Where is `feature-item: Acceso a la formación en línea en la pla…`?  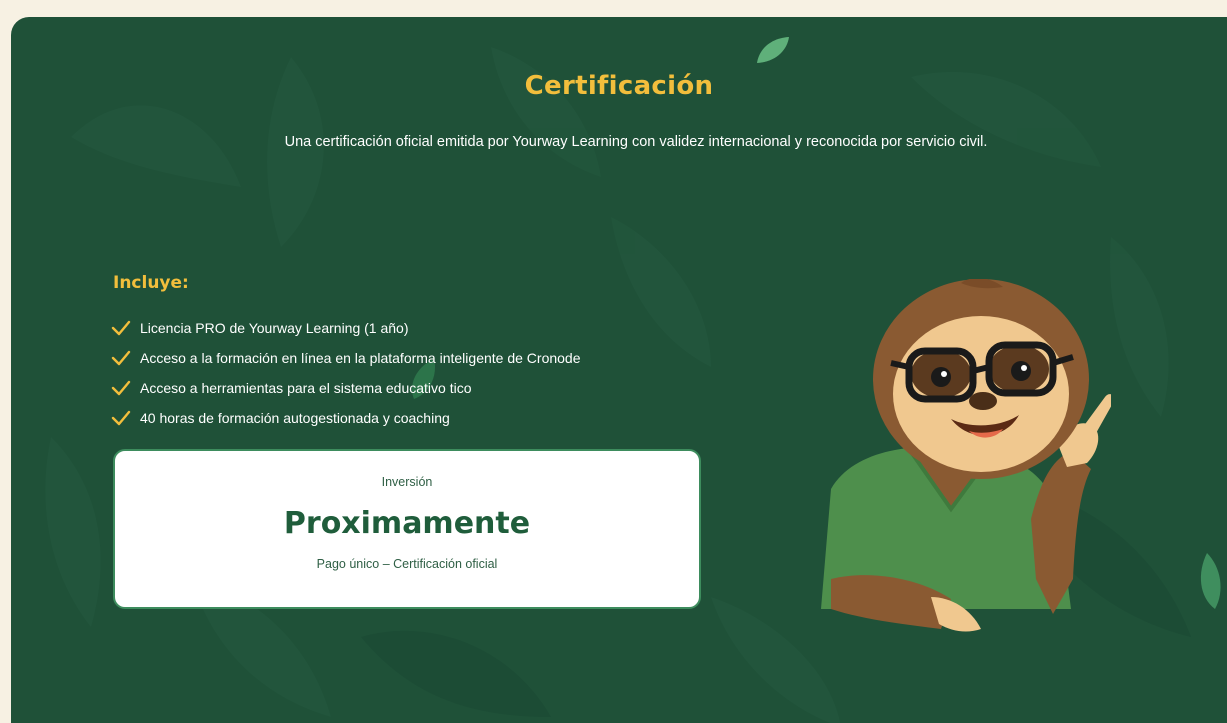
feature-item: Acceso a la formación en línea en la pla… is located at coordinates (346, 358).